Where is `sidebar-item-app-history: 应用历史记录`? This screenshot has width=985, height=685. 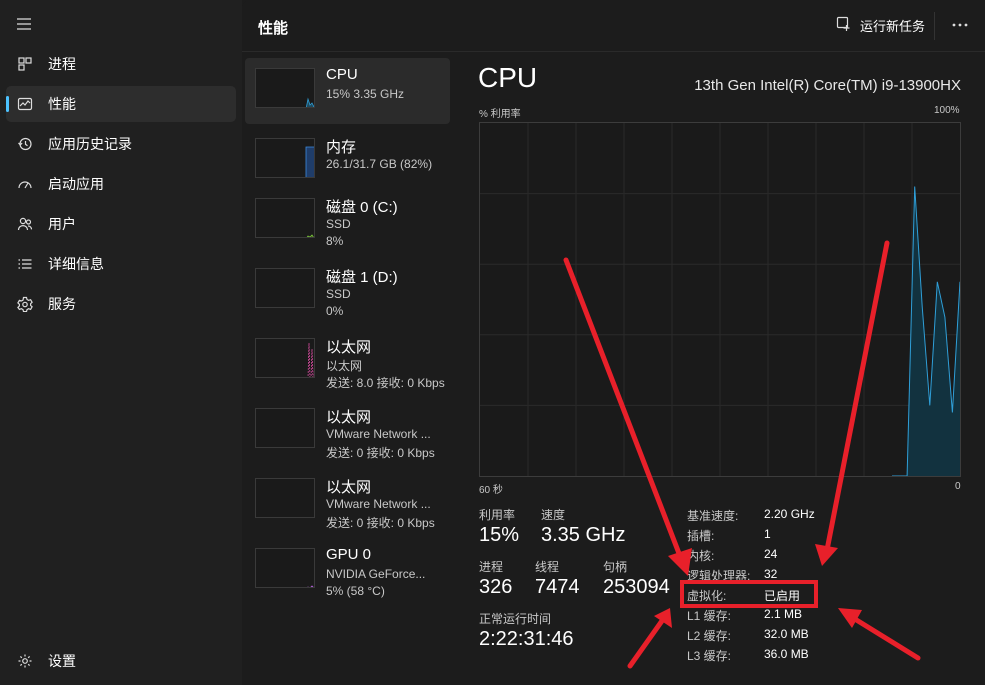 sidebar-item-app-history: 应用历史记录 is located at coordinates (121, 144).